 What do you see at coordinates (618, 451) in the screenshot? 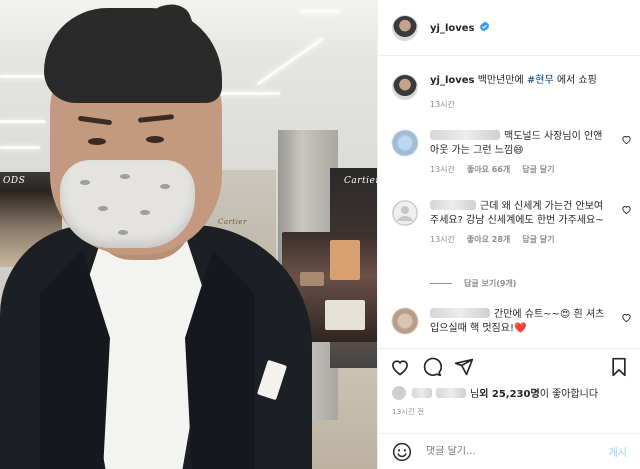
I see `post-comment-button: 게시` at bounding box center [618, 451].